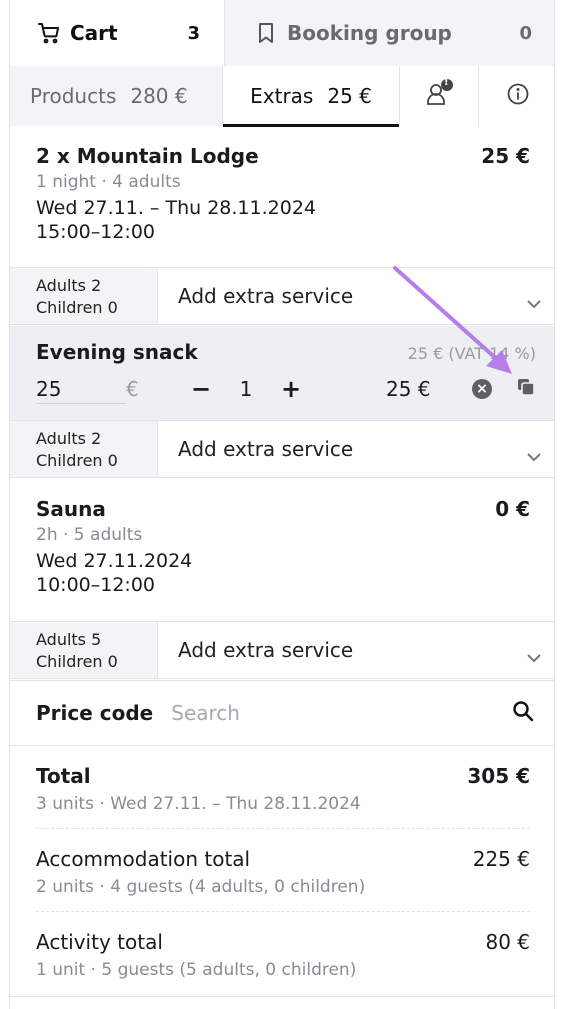 The height and width of the screenshot is (1009, 567). Describe the element at coordinates (96, 232) in the screenshot. I see `product-times: 15:00–12:00` at that location.